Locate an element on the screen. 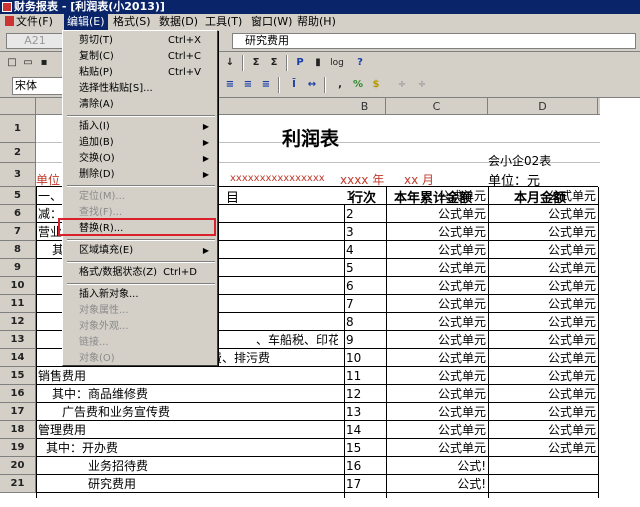 Image resolution: width=640 pixels, height=507 pixels. cell-item-name: 其中：商品维修费 is located at coordinates (195, 394).